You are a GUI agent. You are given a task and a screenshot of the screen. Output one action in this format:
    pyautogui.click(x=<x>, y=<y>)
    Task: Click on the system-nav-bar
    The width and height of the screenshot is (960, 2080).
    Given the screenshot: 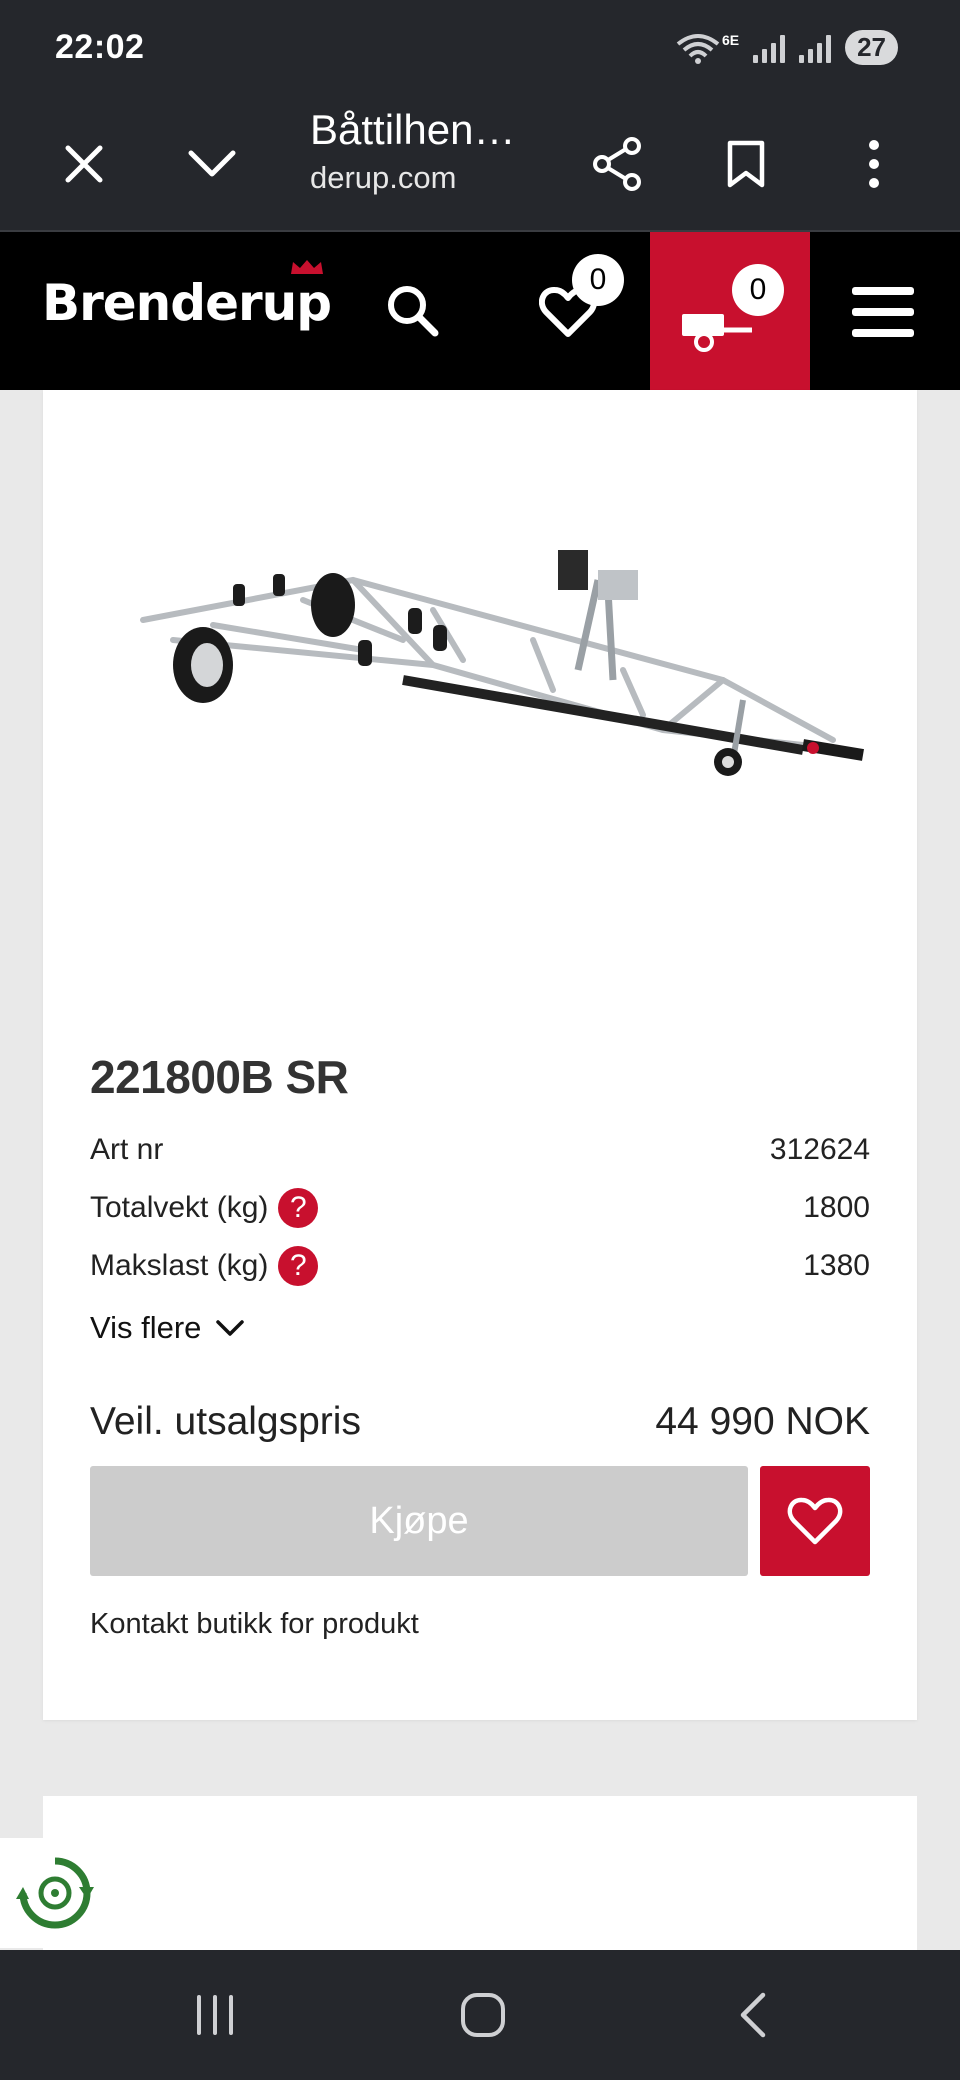 What is the action you would take?
    pyautogui.click(x=480, y=2015)
    